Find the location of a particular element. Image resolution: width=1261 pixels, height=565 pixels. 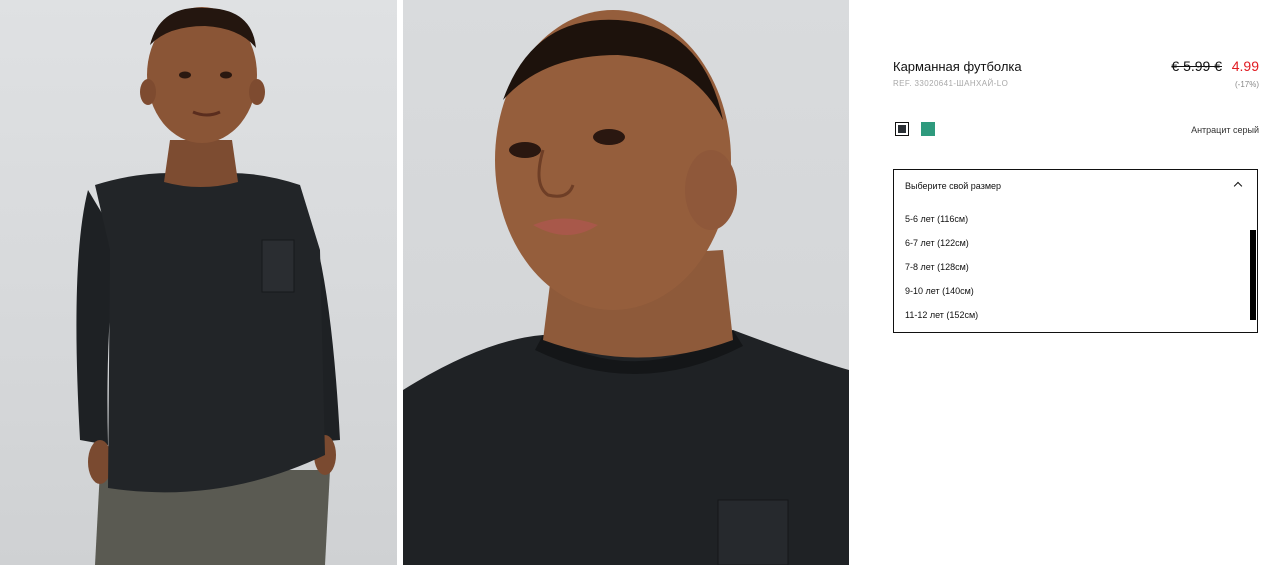

sale-price: 4.99 is located at coordinates (1245, 66).